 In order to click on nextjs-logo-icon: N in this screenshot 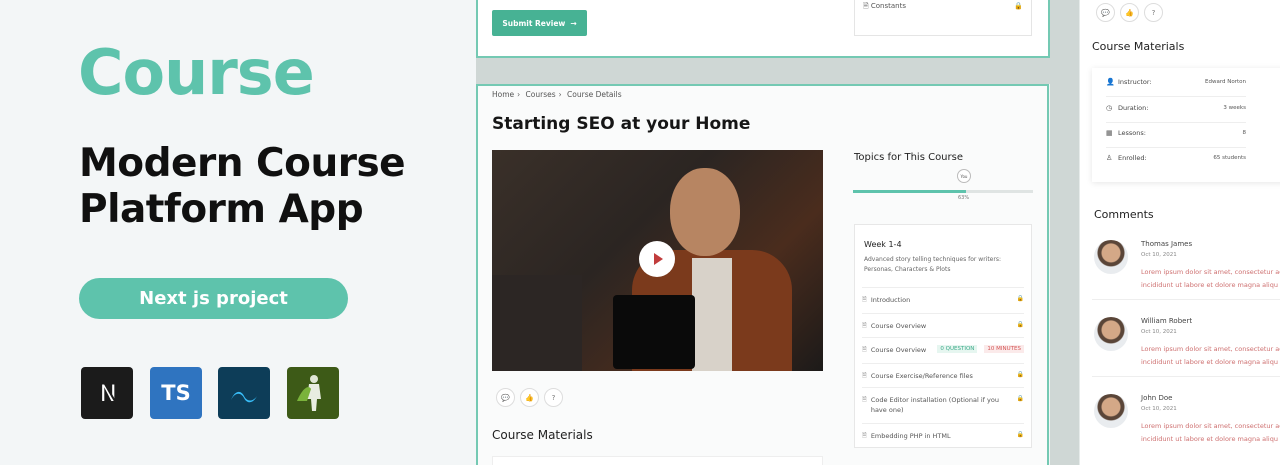, I will do `click(107, 393)`.